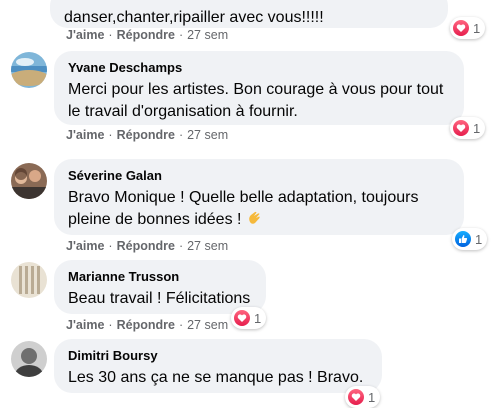  I want to click on comment-text: danser,chanter,ripailler avec vous!!!!!, so click(194, 17).